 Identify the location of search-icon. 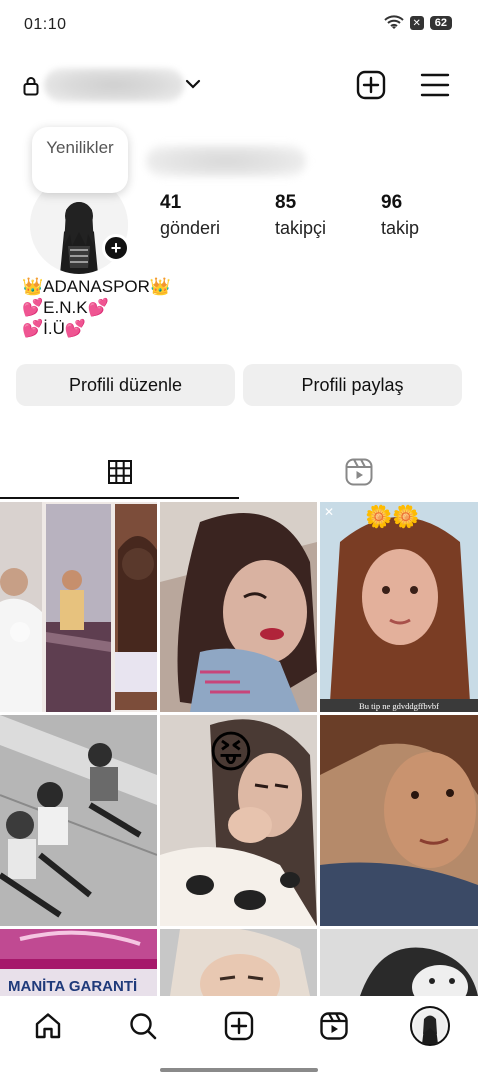
(143, 1026).